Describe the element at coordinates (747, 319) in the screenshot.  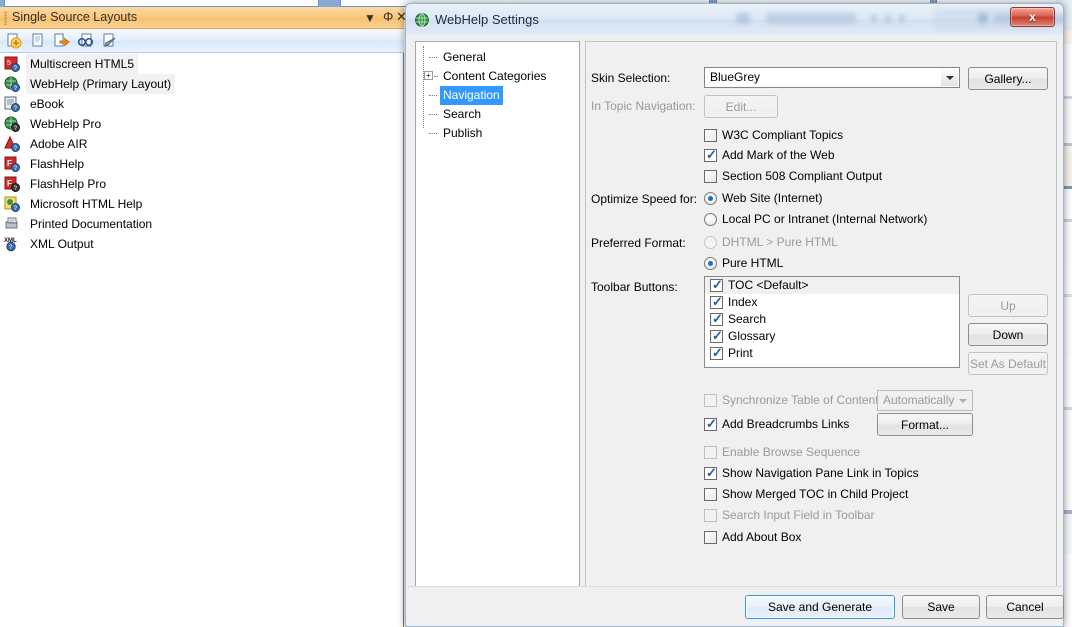
I see `list-item-label: Search` at that location.